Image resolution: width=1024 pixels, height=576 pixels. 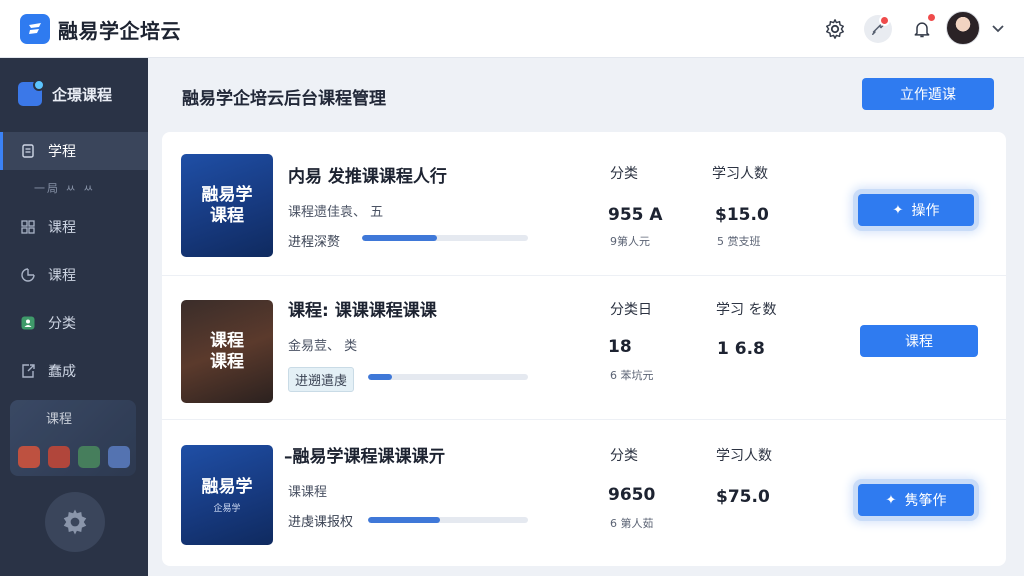 I want to click on sidebar-item-courses: 课程, so click(x=74, y=227).